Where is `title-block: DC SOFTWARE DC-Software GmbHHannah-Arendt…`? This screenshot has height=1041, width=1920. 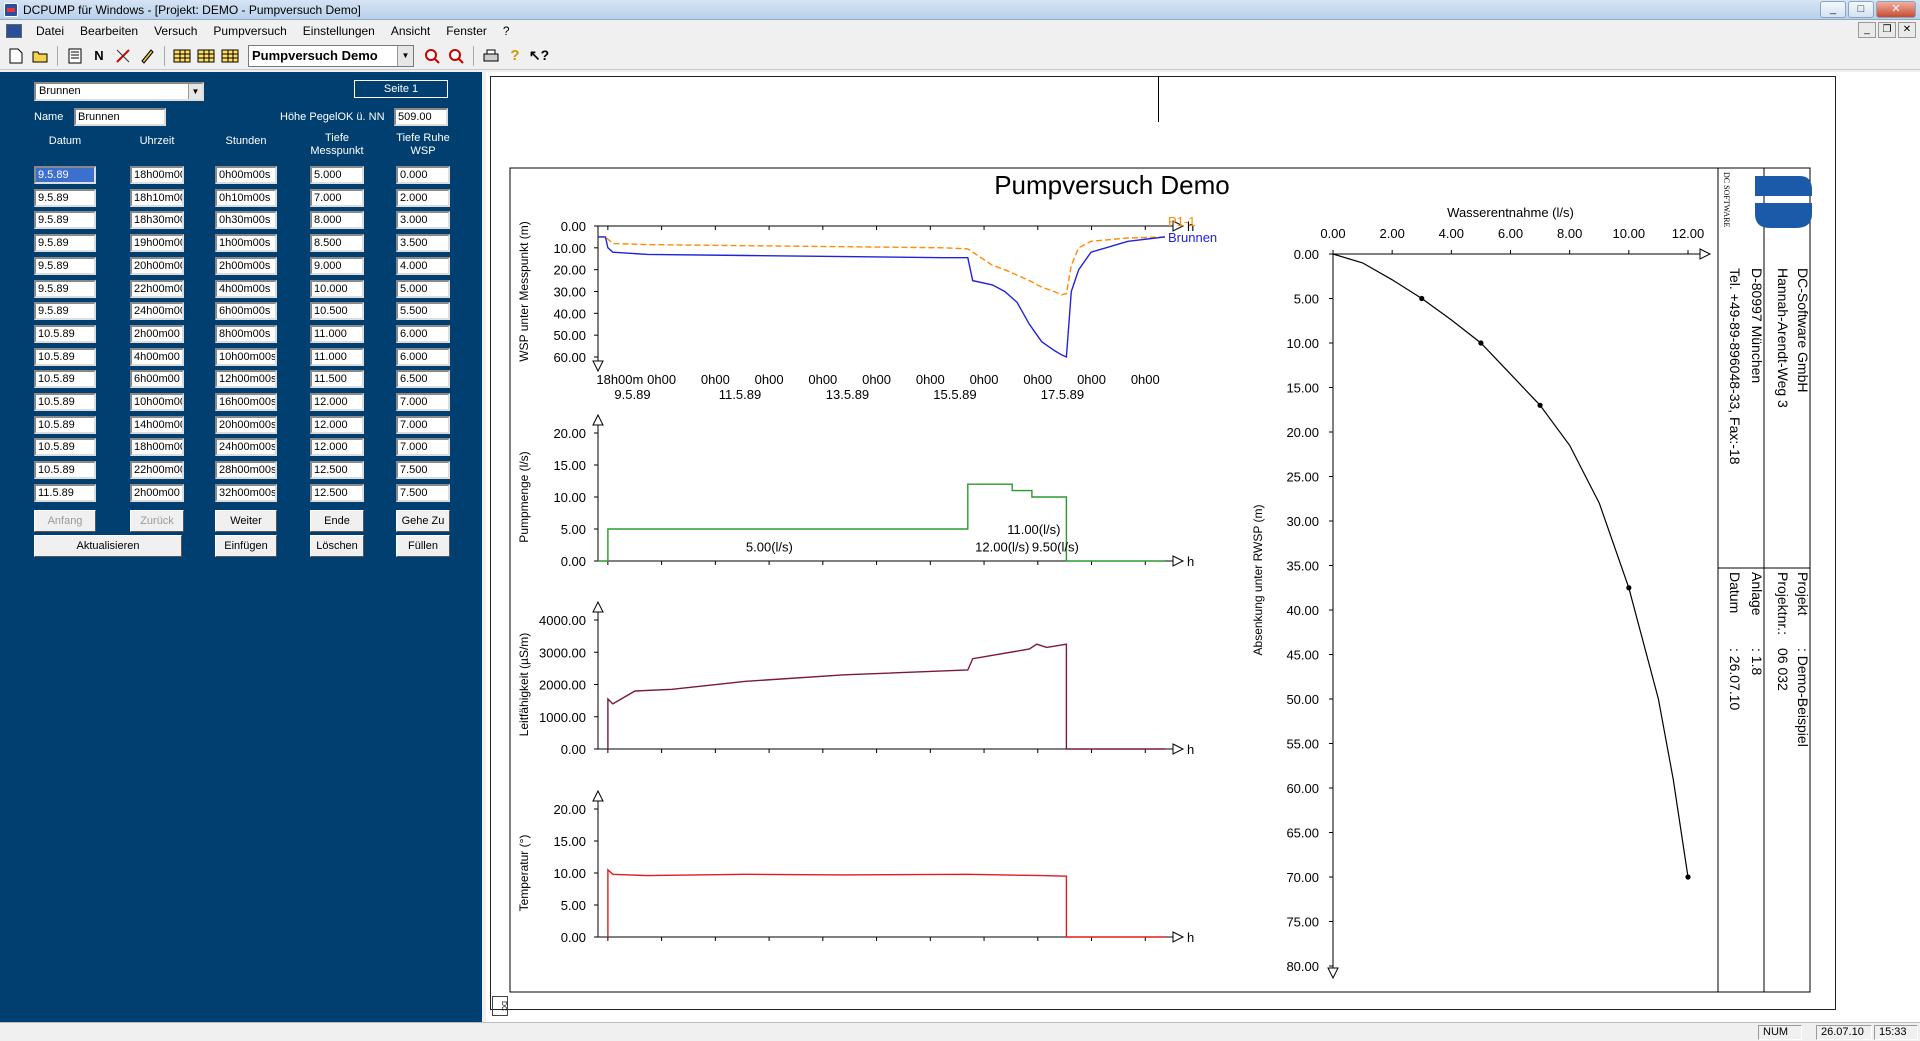 title-block: DC SOFTWARE DC-Software GmbHHannah-Arendt… is located at coordinates (1765, 580).